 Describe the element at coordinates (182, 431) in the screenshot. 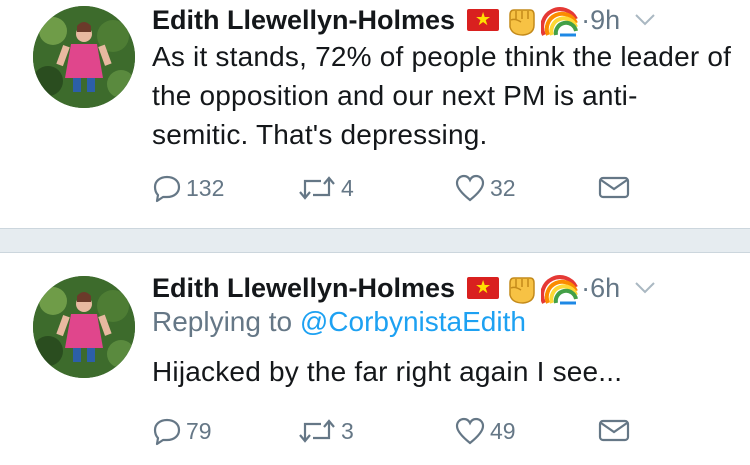

I see `reply-button: 79` at that location.